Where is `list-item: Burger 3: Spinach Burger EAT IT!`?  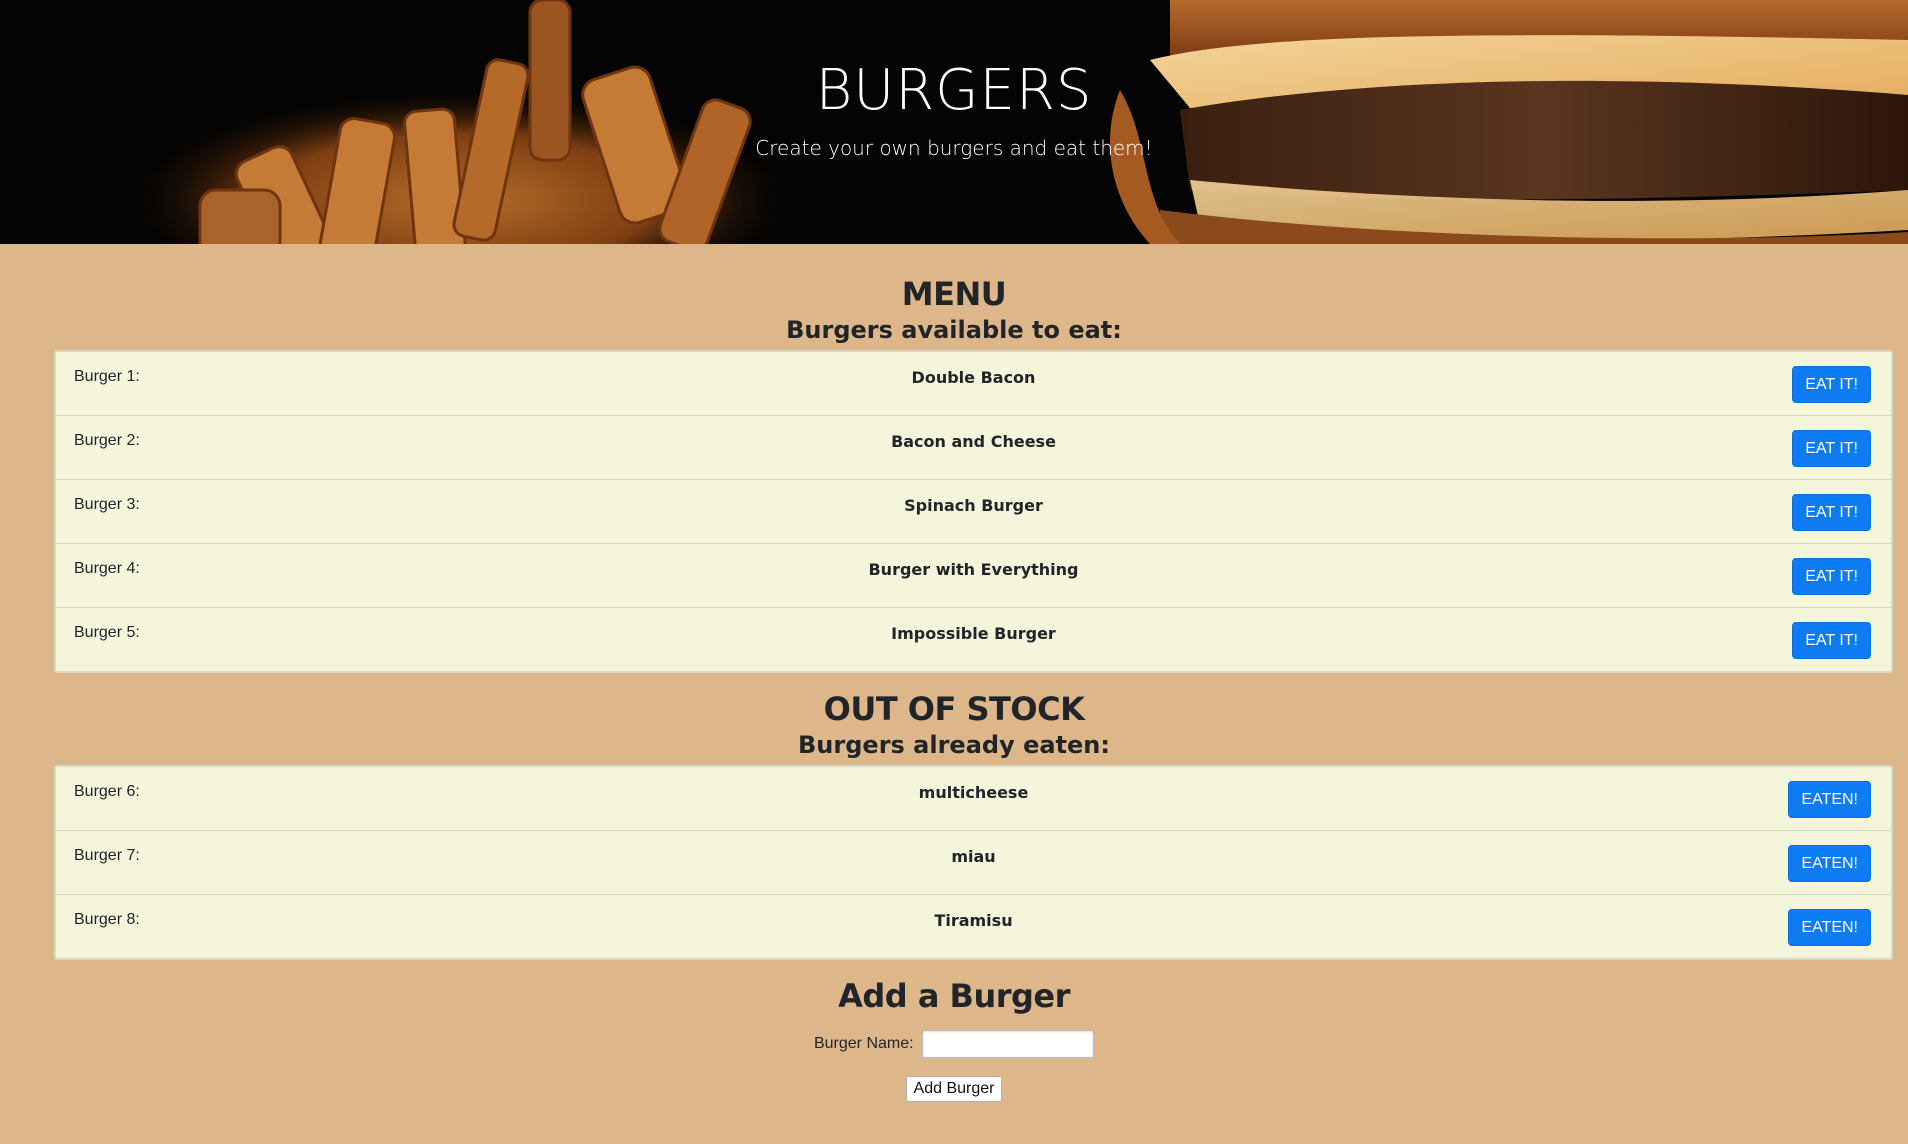
list-item: Burger 3: Spinach Burger EAT IT! is located at coordinates (973, 511).